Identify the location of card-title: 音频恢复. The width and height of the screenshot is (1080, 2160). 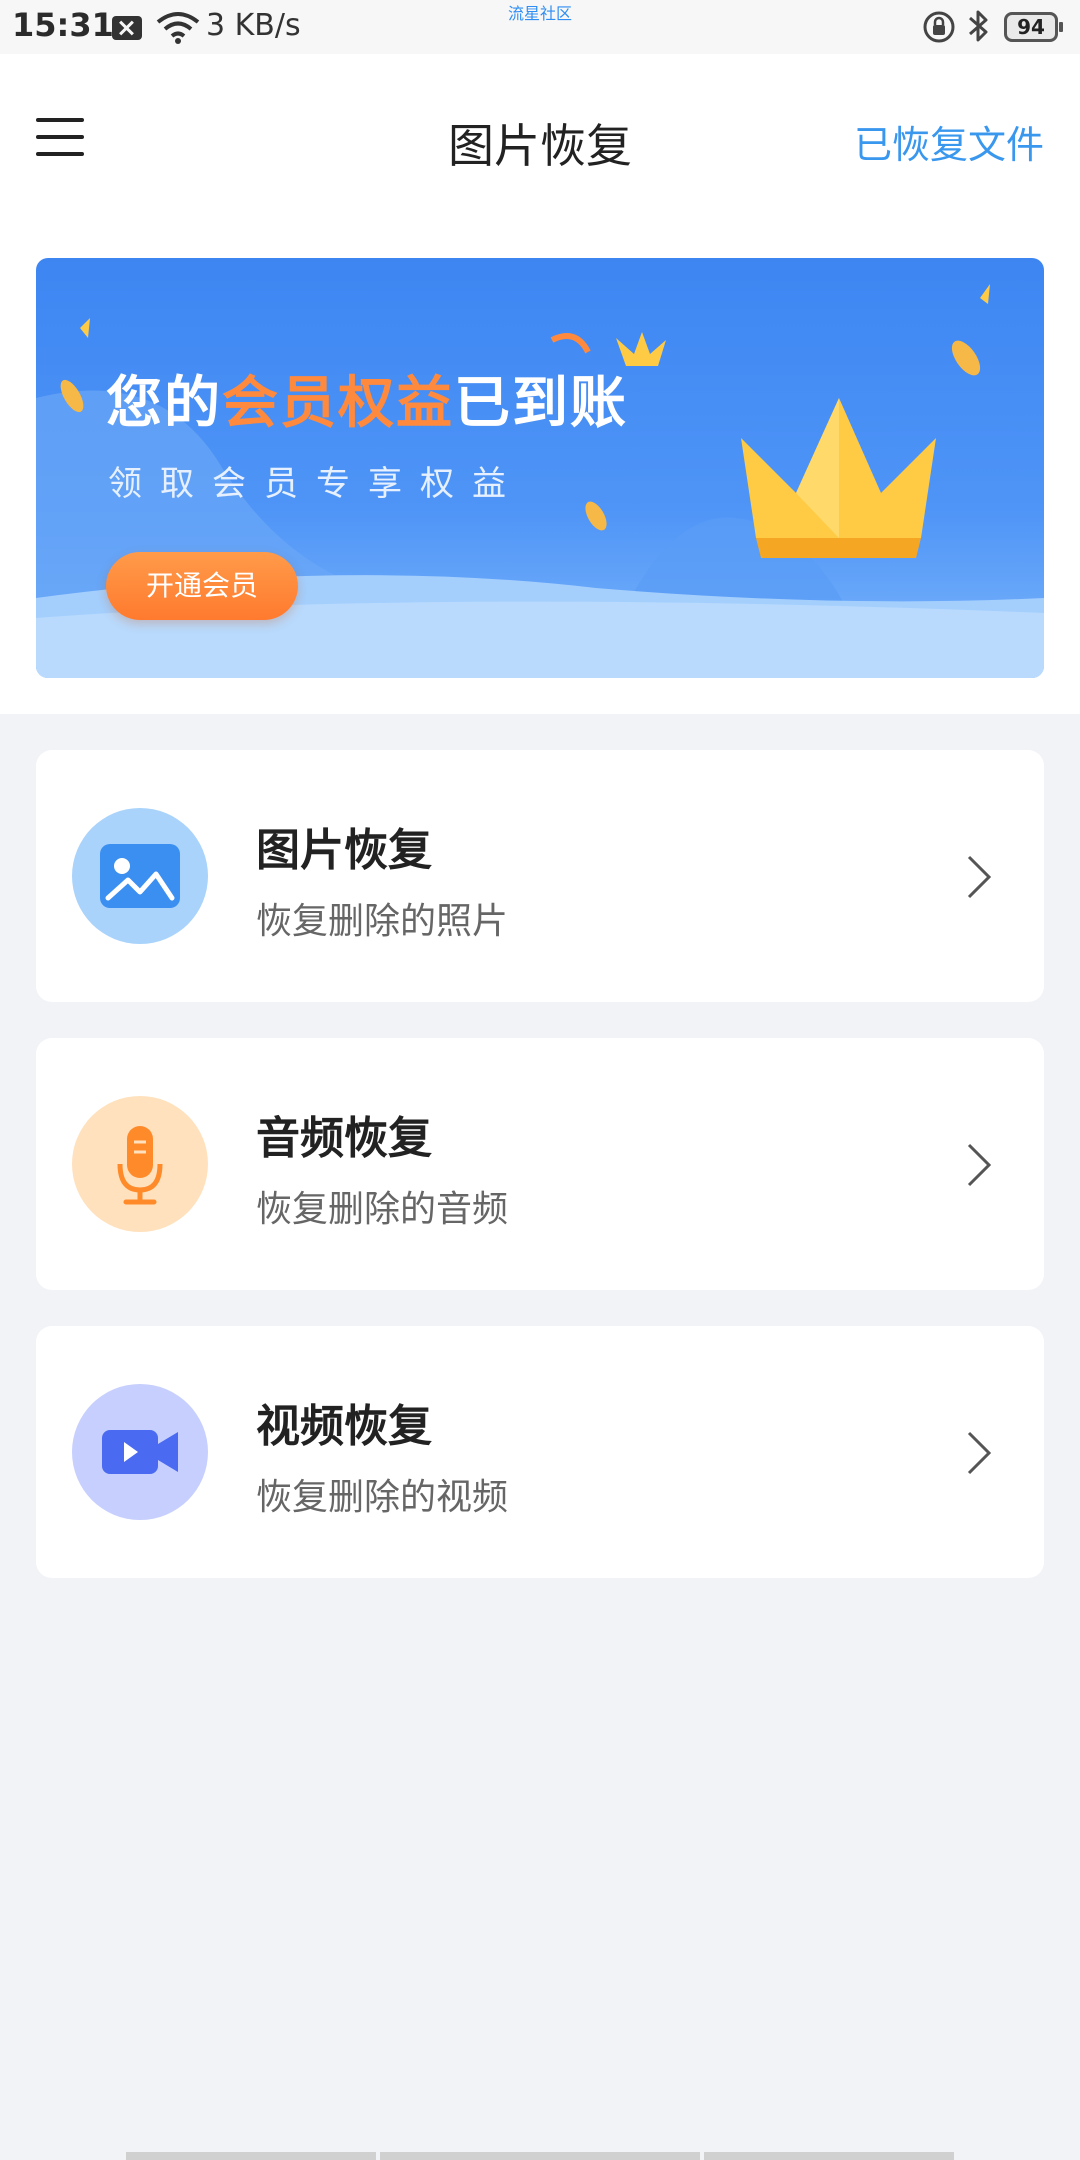
(344, 1138).